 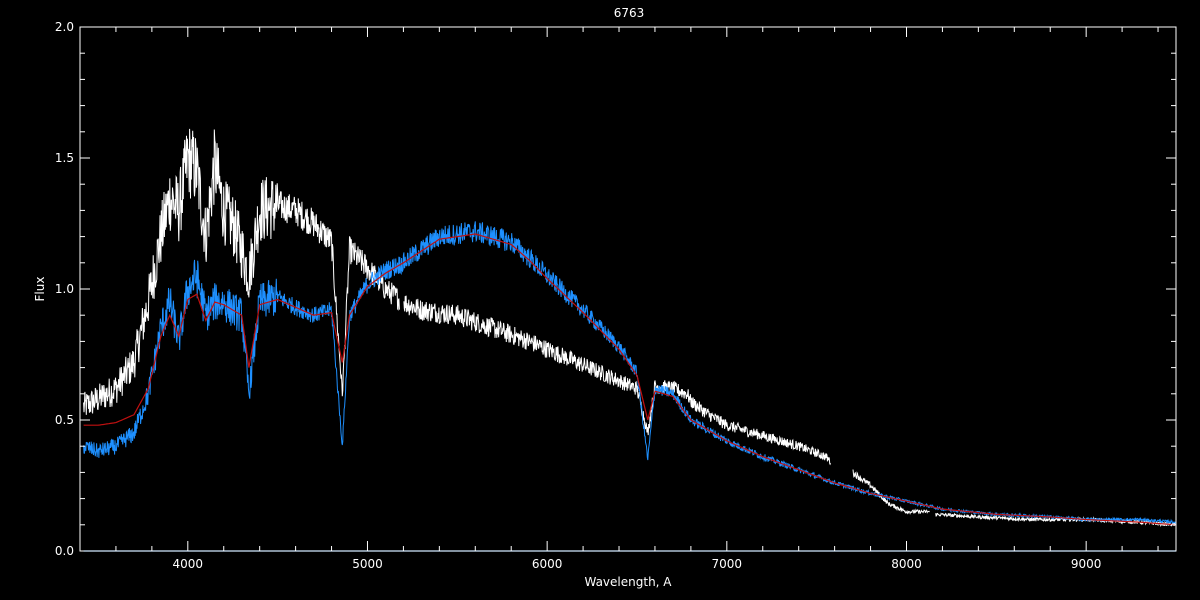 I want to click on x-axis-label: Wavelength, A, so click(x=628, y=582).